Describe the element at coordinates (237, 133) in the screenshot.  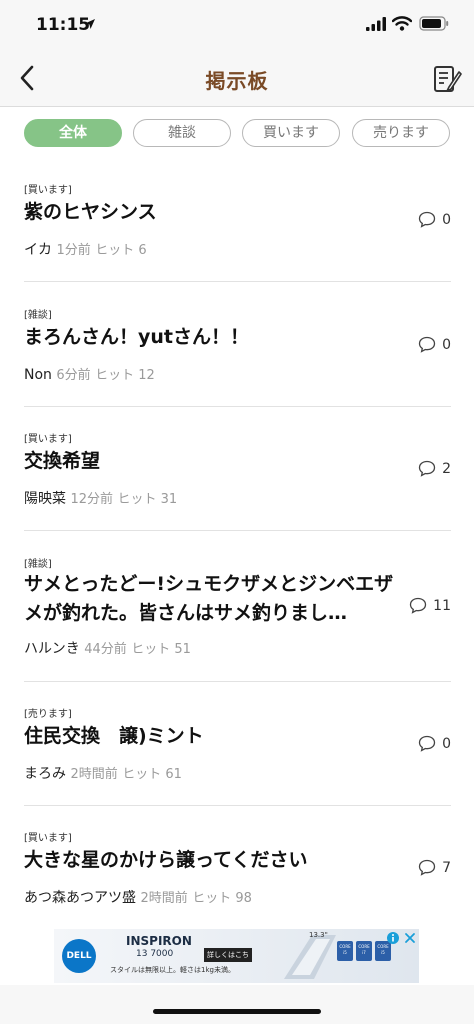
I see `category-filter-bar: 全体 雑談 買います 売ります` at that location.